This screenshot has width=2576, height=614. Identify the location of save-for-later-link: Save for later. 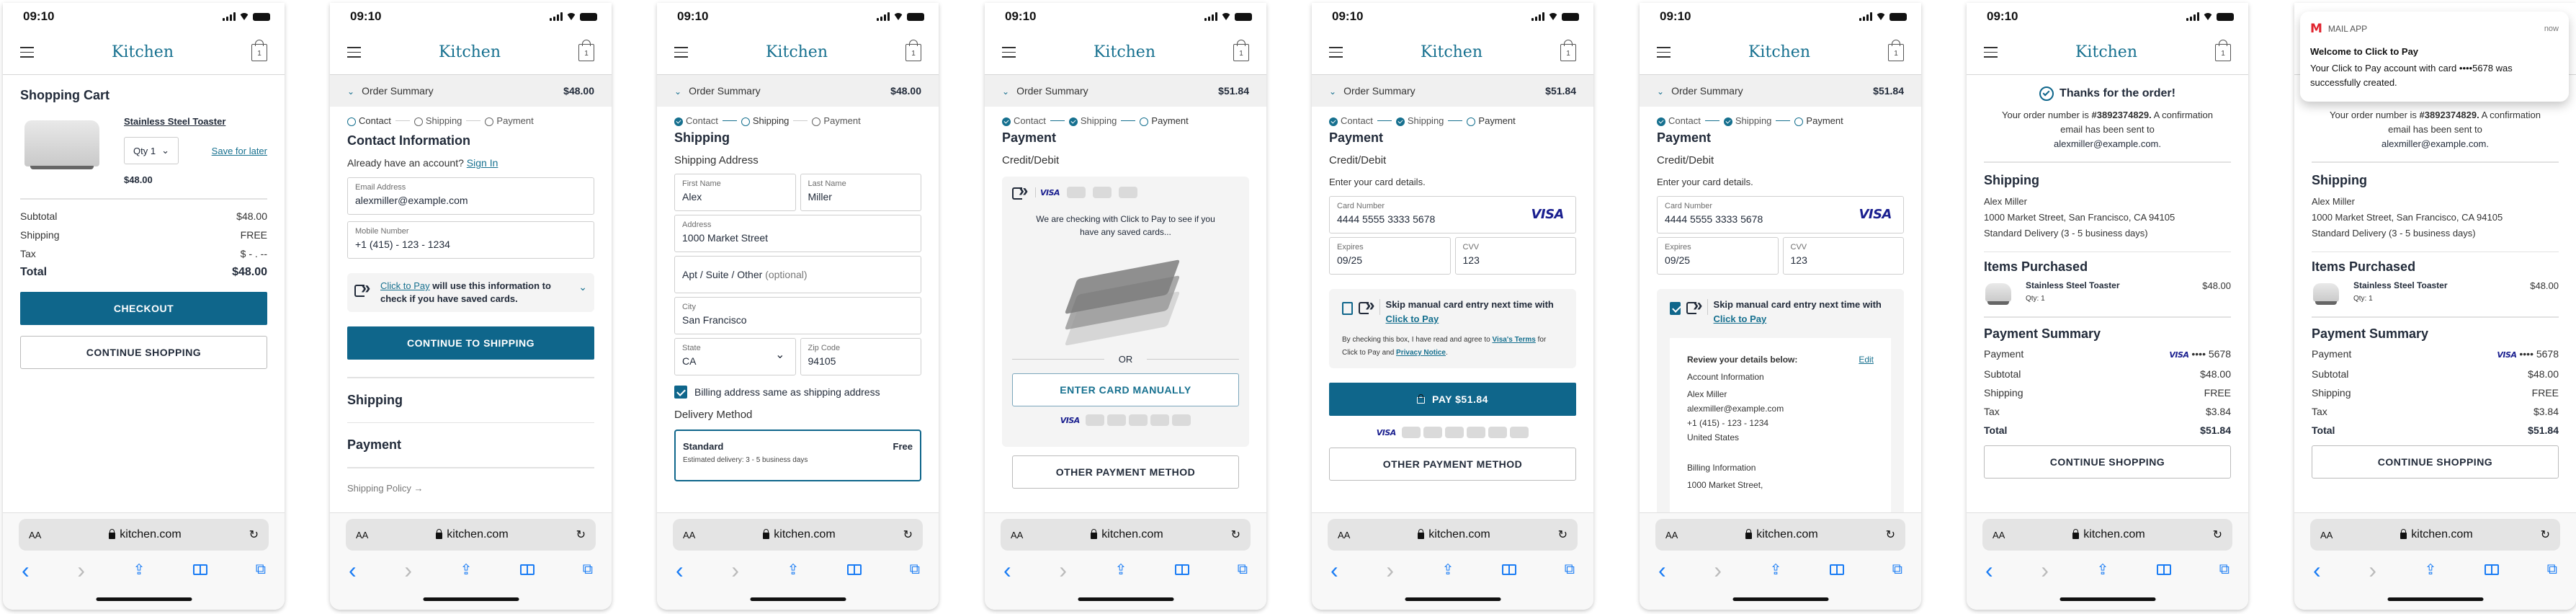
(239, 151).